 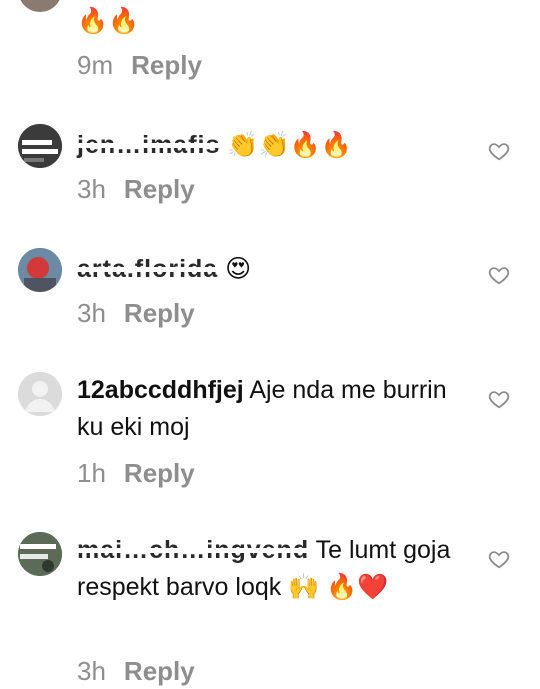 I want to click on comment-username: jen…imafis, so click(x=148, y=145).